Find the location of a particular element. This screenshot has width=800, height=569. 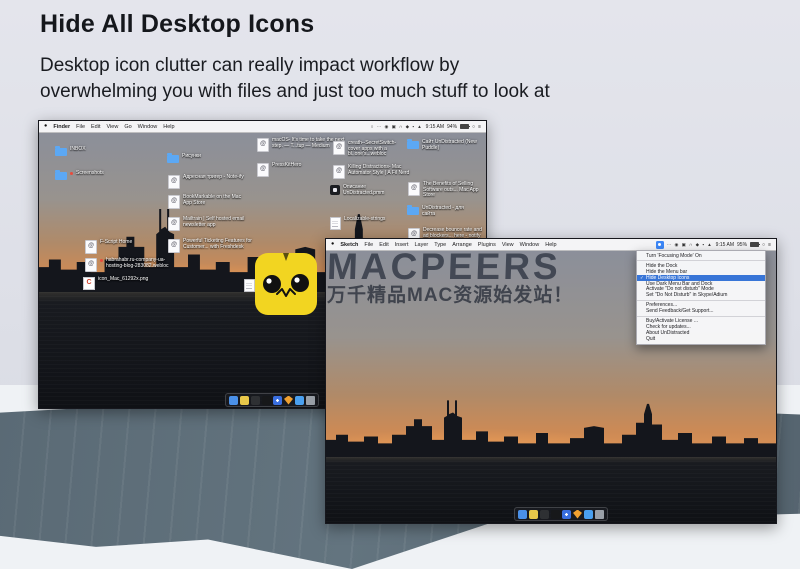

menu-go: Go is located at coordinates (127, 127).